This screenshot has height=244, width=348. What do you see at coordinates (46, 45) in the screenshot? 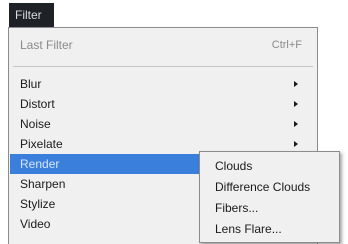
I see `last-filter-label: Last Filter` at bounding box center [46, 45].